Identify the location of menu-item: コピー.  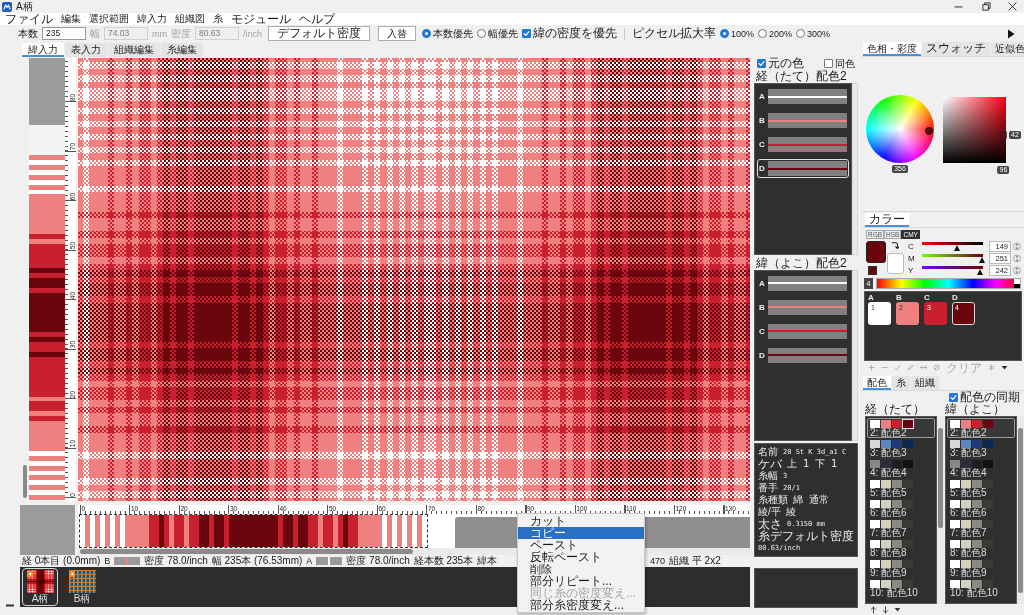
(581, 533).